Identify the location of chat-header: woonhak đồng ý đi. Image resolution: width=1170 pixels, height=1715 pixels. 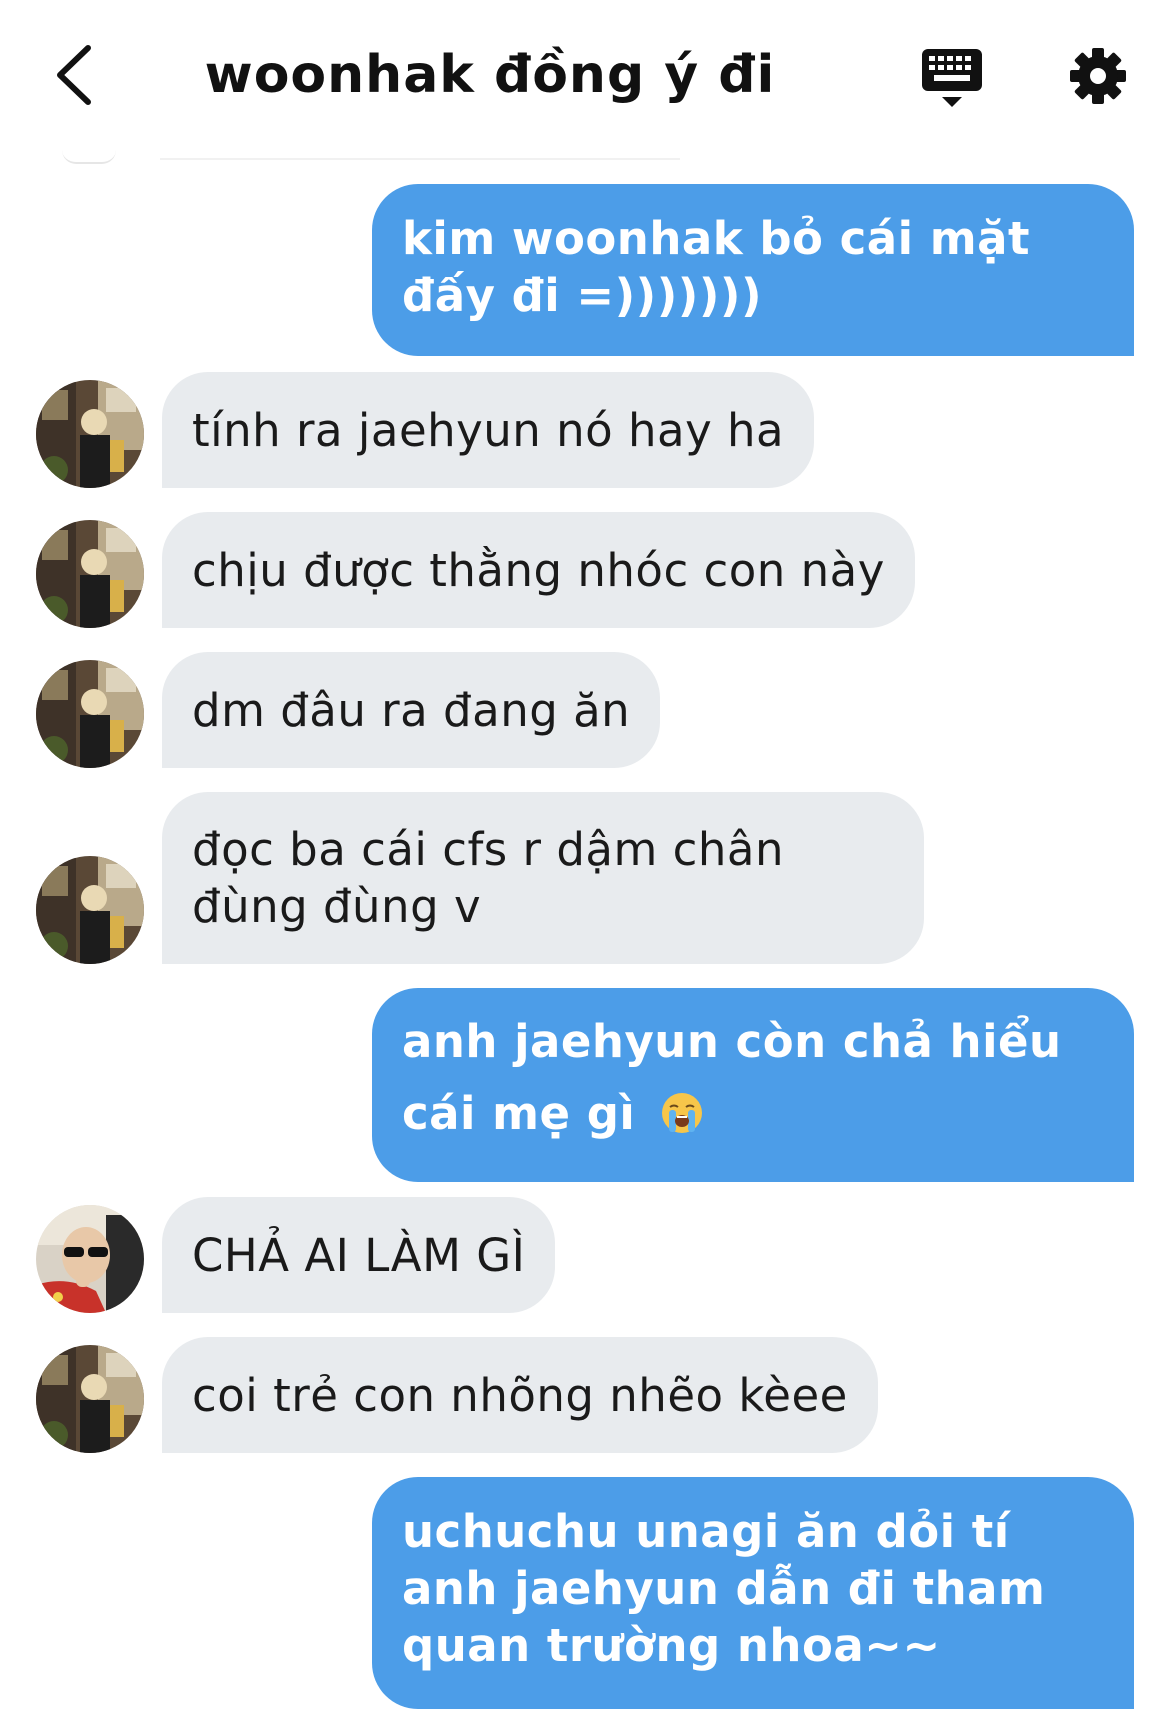
(585, 75).